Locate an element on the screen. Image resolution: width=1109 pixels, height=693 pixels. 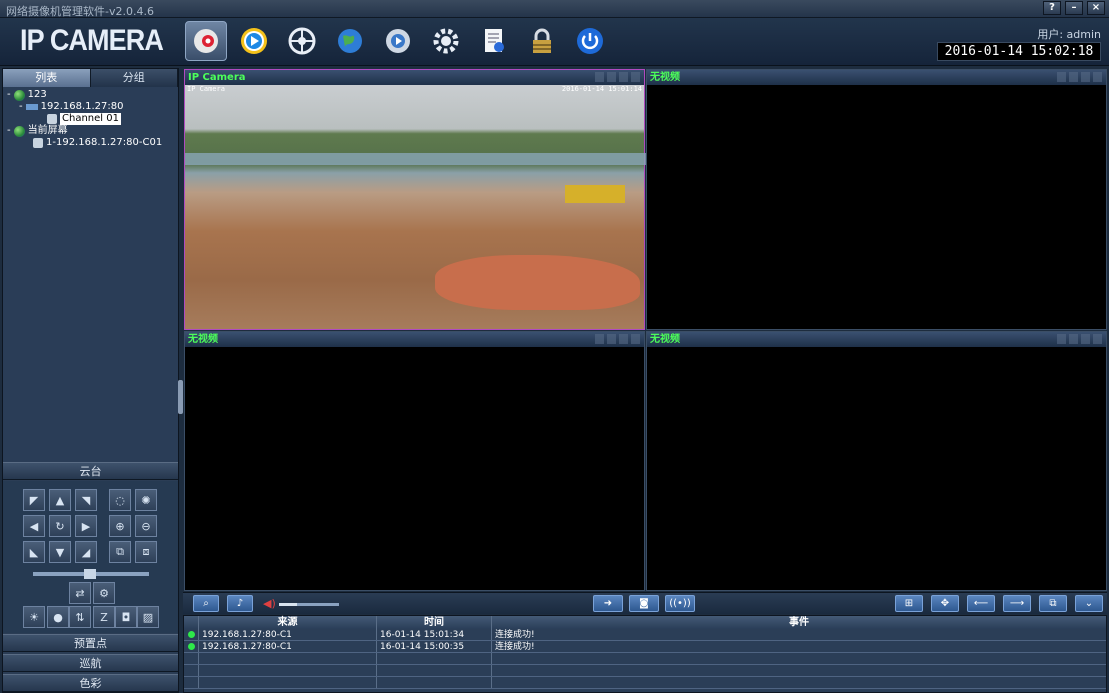
ptz-settings-button: ⚙ is located at coordinates (104, 593).